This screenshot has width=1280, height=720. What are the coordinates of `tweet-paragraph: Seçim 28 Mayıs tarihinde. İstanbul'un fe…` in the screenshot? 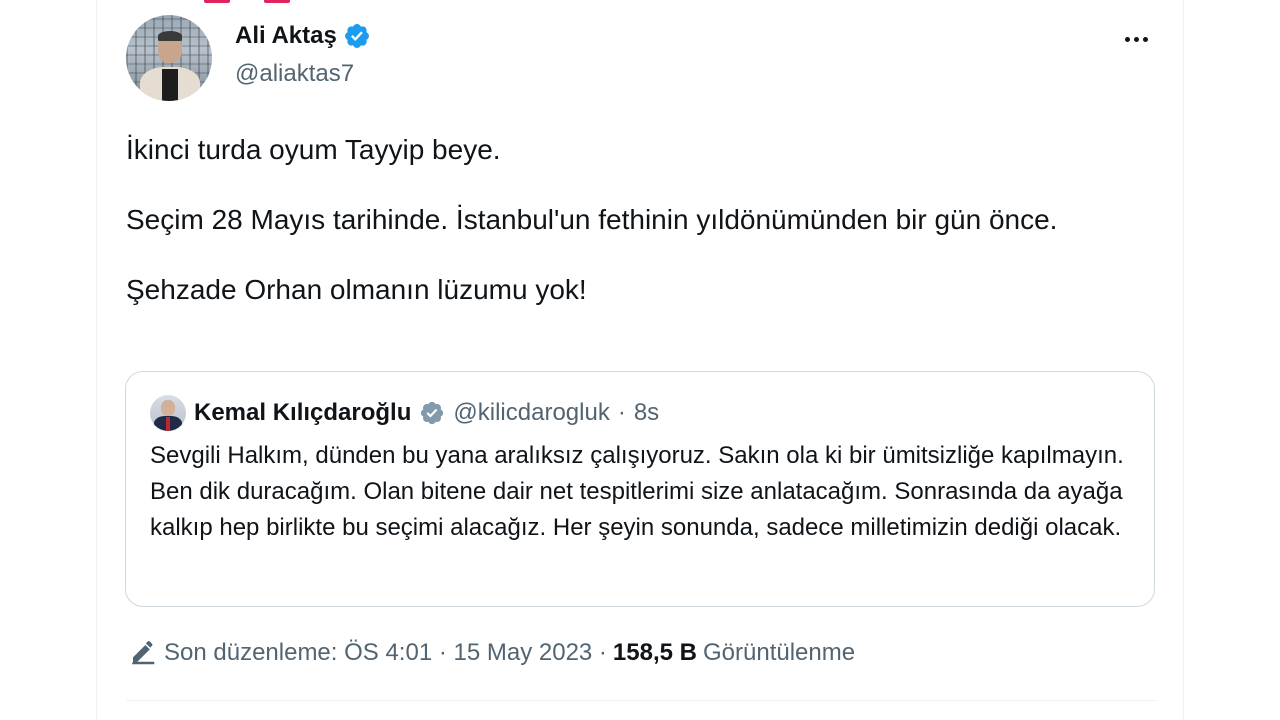 It's located at (592, 219).